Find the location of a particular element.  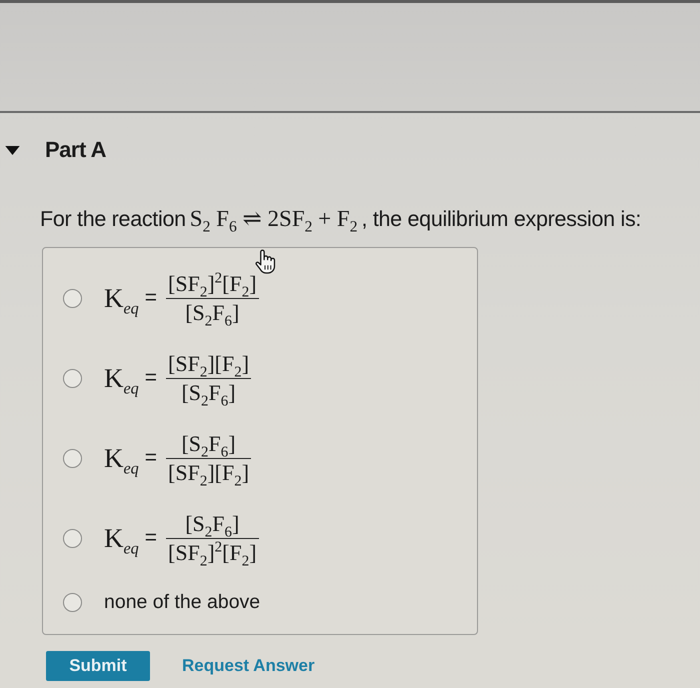

denominator: [SF$_{2}$][F$_{2}$] is located at coordinates (208, 472).